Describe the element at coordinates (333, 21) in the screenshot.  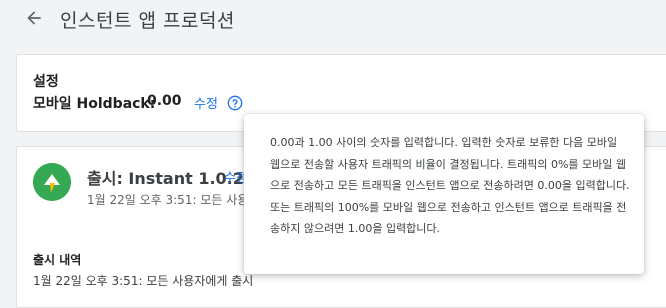
I see `page-header: 인스턴트 앱 프로덕션` at that location.